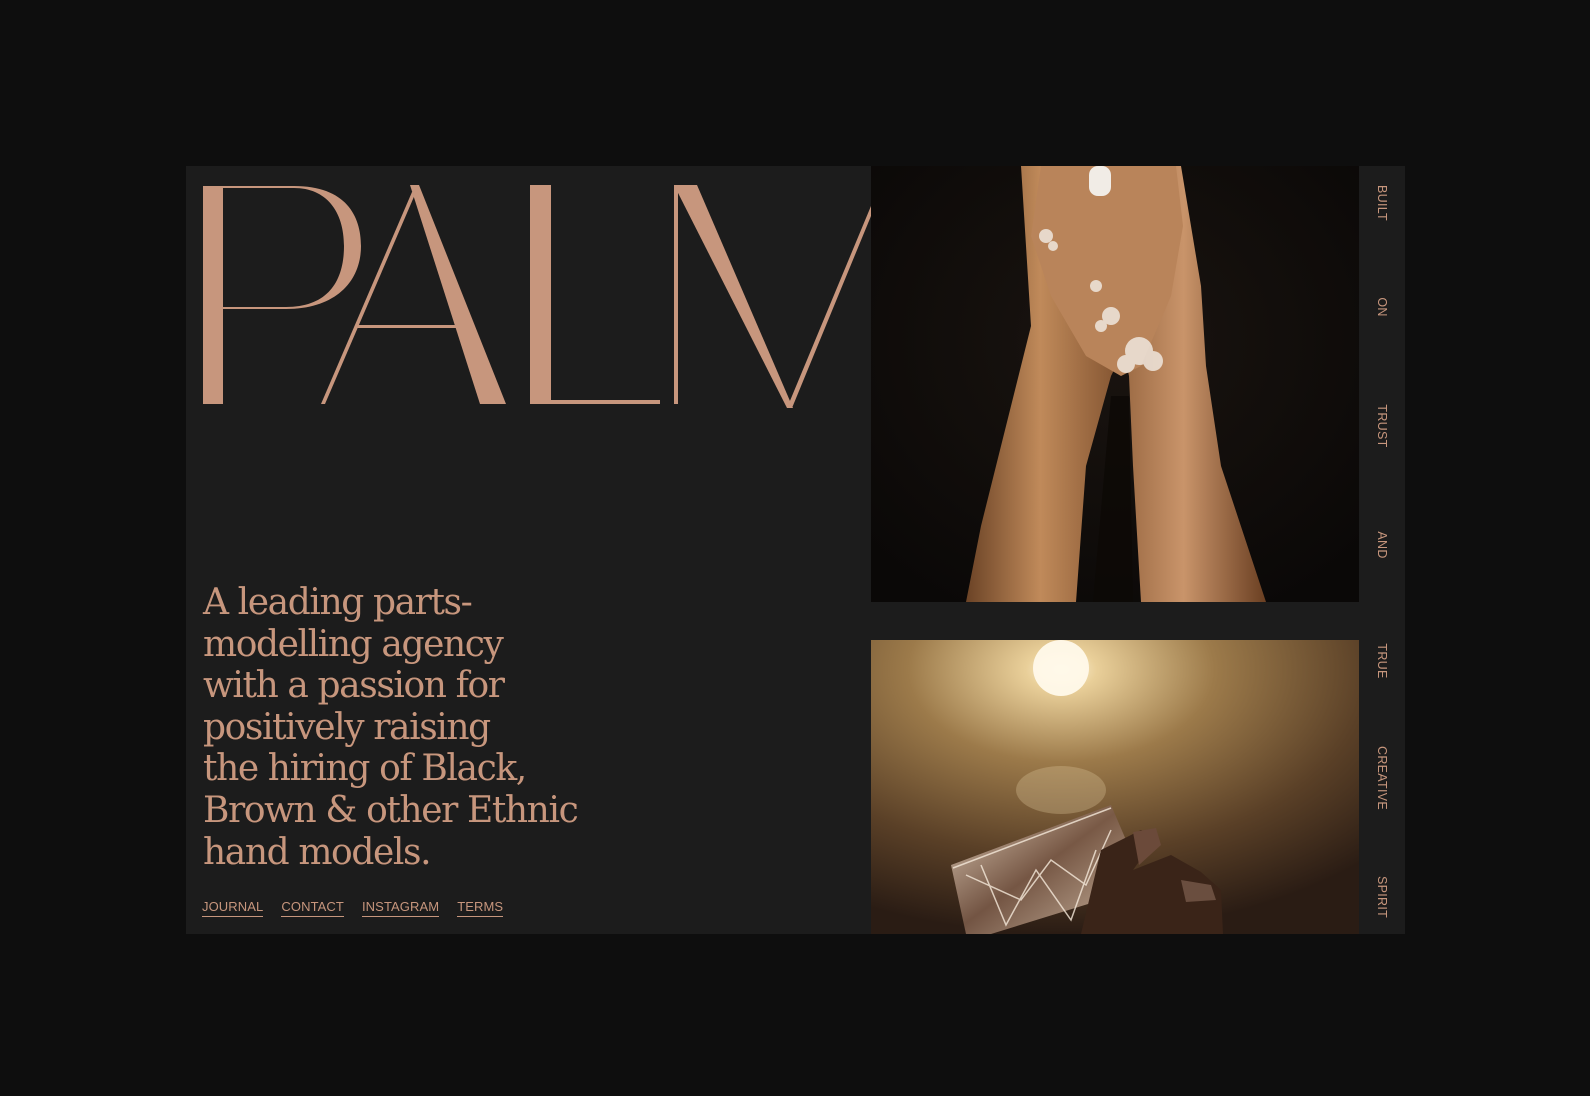  I want to click on footer-nav: JOURNAL CONTACT INSTAGRAM TERMS, so click(353, 908).